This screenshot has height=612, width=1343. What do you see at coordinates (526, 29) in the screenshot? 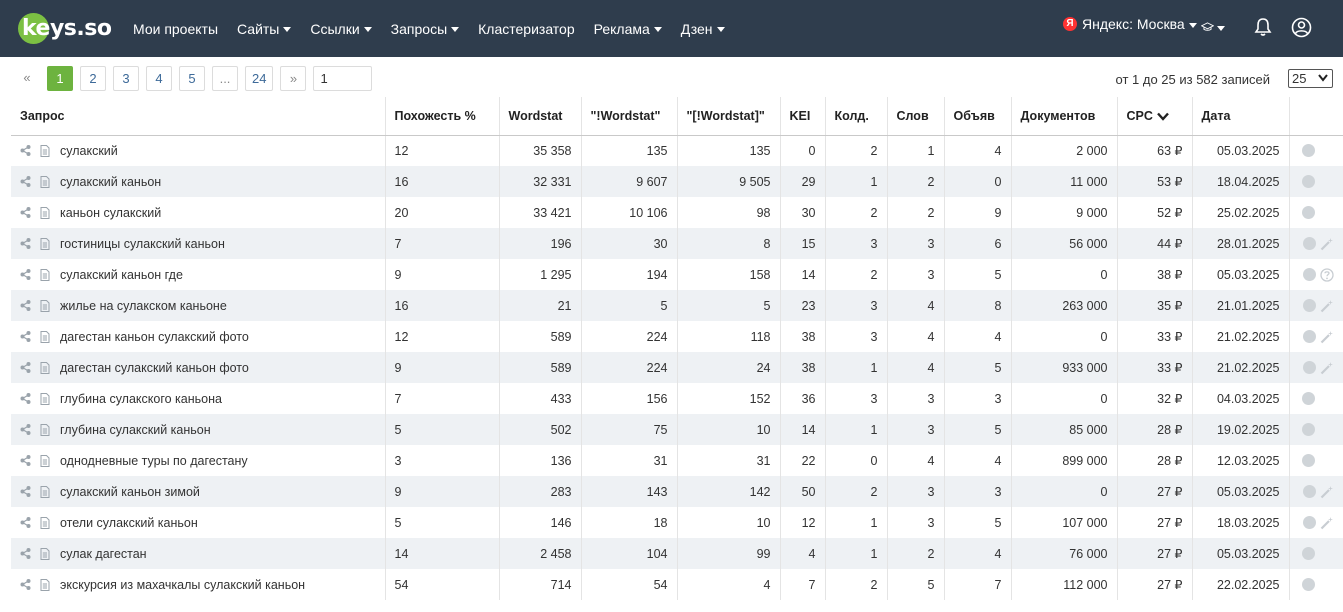
I see `nav-item-4: Кластеризатор` at bounding box center [526, 29].